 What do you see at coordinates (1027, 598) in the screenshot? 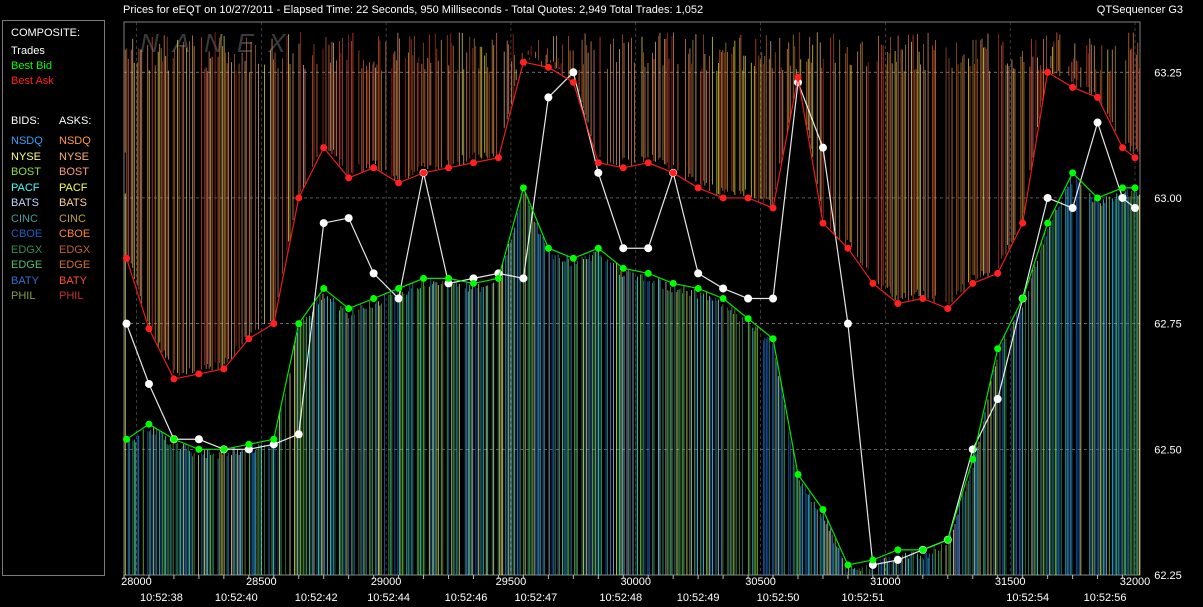
I see `time-tick-label: 10:52:54` at bounding box center [1027, 598].